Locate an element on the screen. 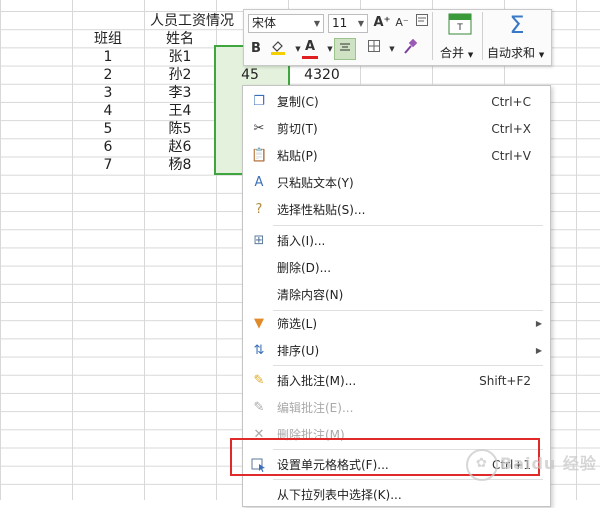  menu-item-label: 排序(U) is located at coordinates (298, 351).